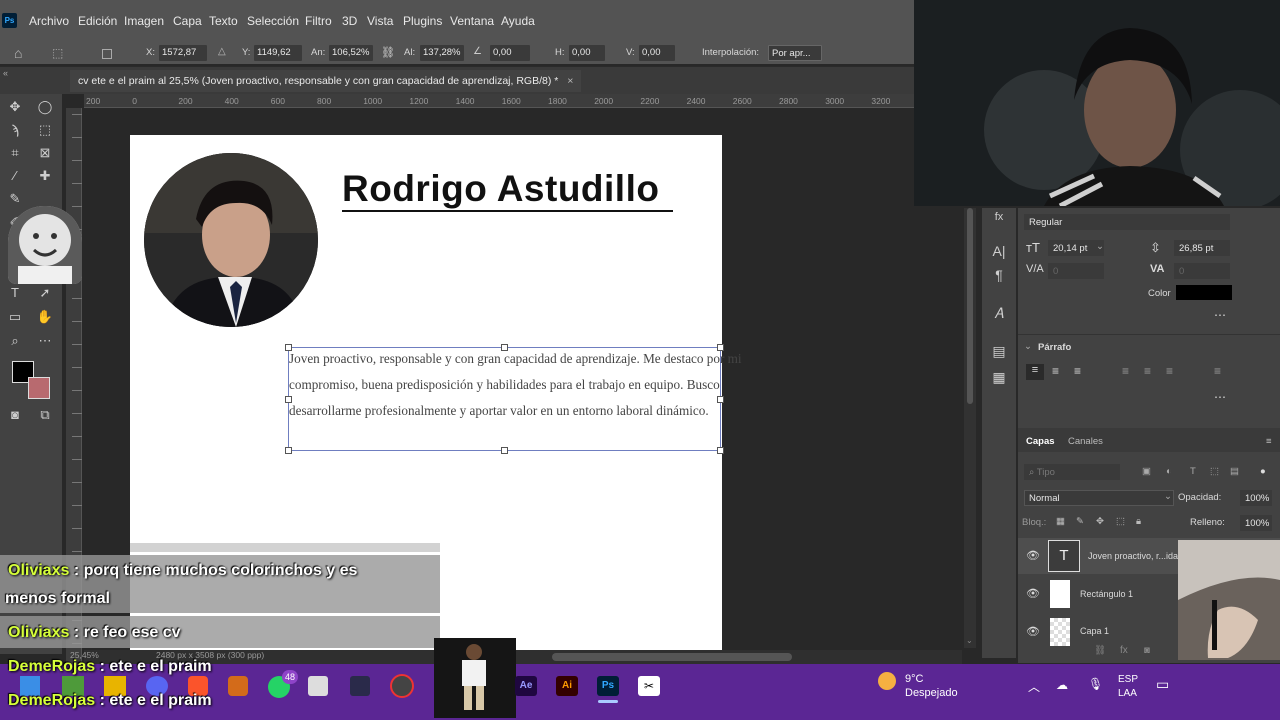  Describe the element at coordinates (1128, 679) in the screenshot. I see `language-top: ESP` at that location.